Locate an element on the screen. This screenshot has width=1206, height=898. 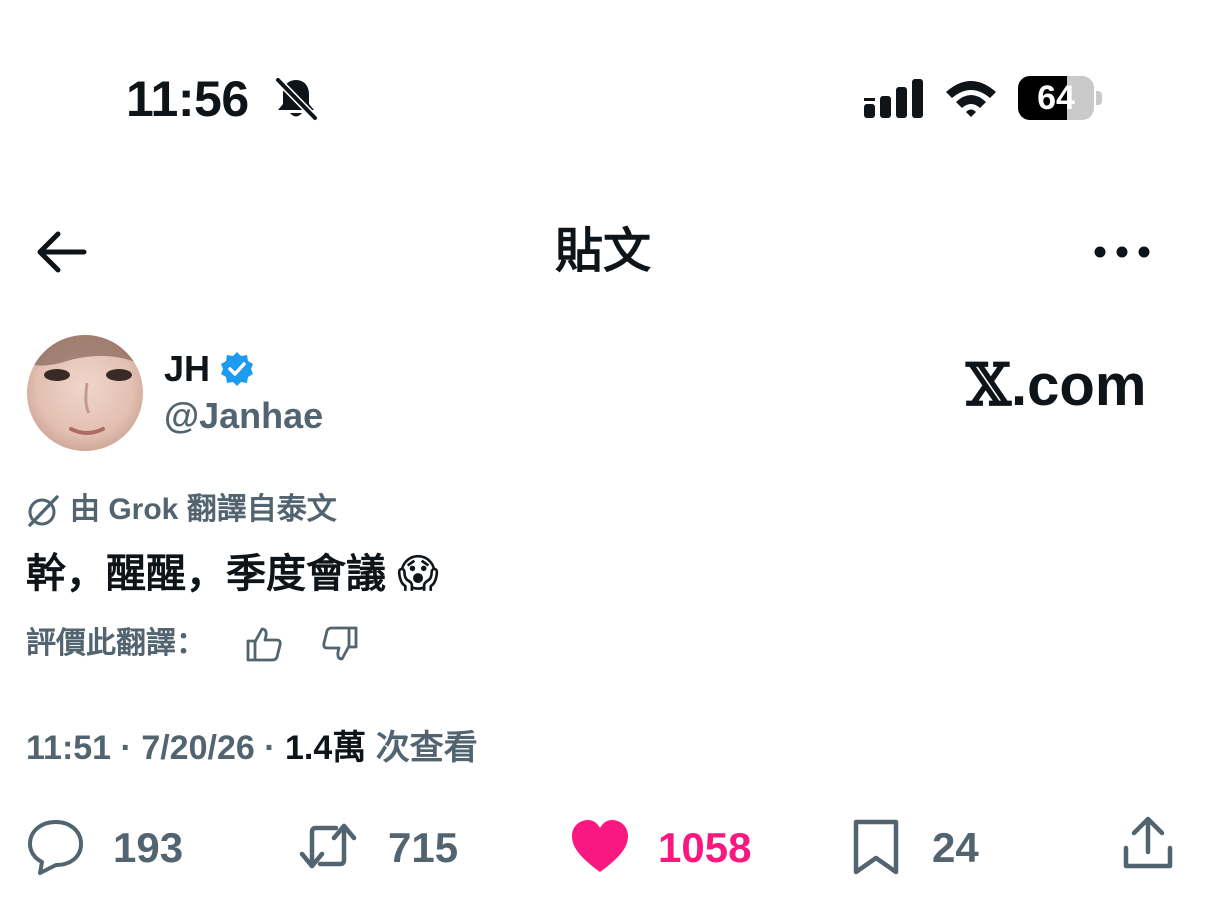
x-logo: 𝕏 is located at coordinates (989, 385).